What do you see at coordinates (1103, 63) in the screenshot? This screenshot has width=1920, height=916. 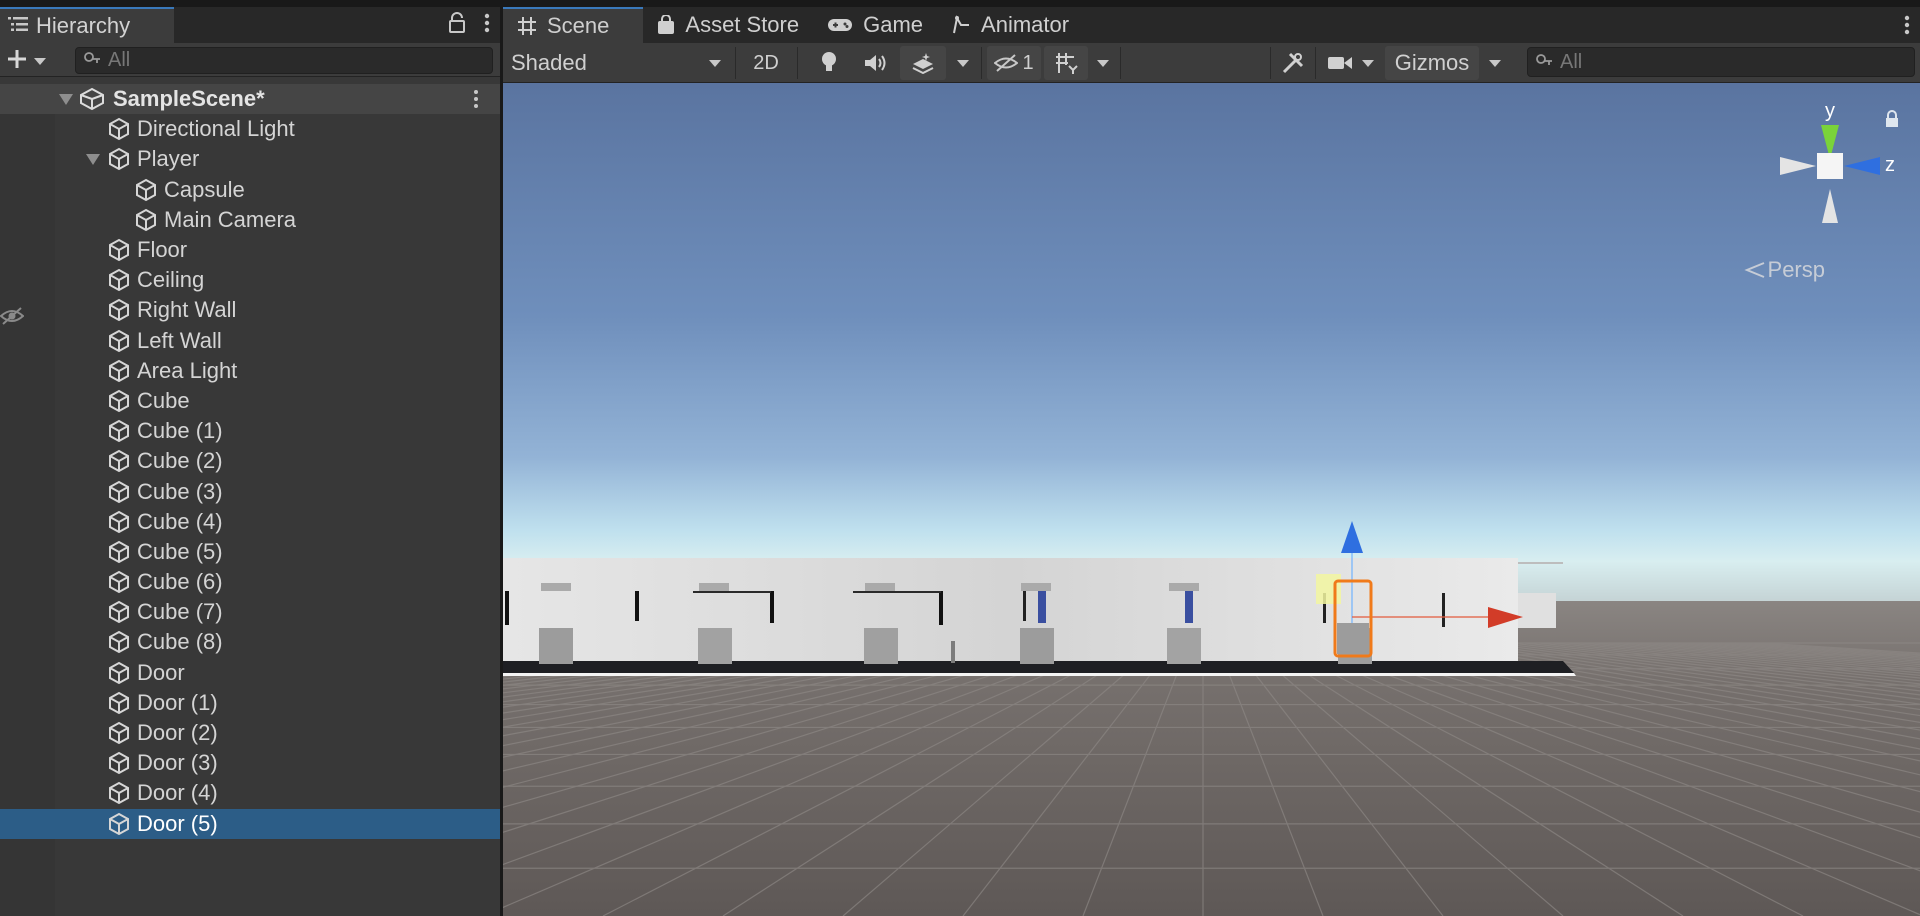 I see `grid-dropdown` at bounding box center [1103, 63].